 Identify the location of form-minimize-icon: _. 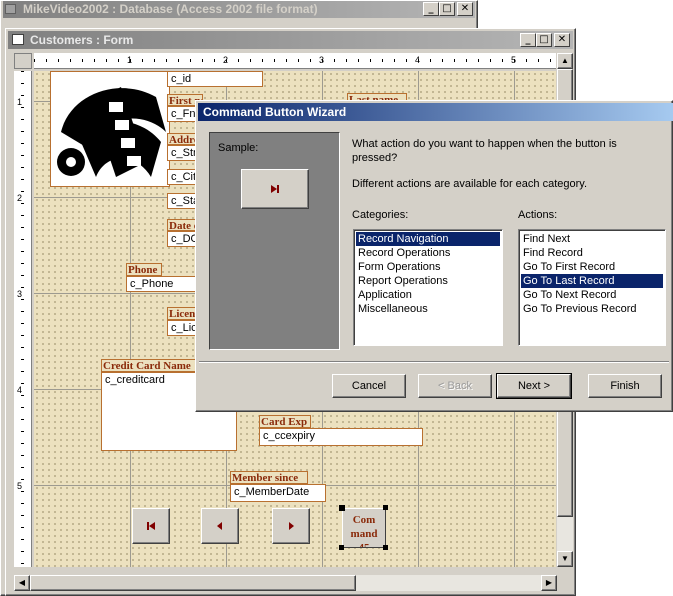
(528, 40).